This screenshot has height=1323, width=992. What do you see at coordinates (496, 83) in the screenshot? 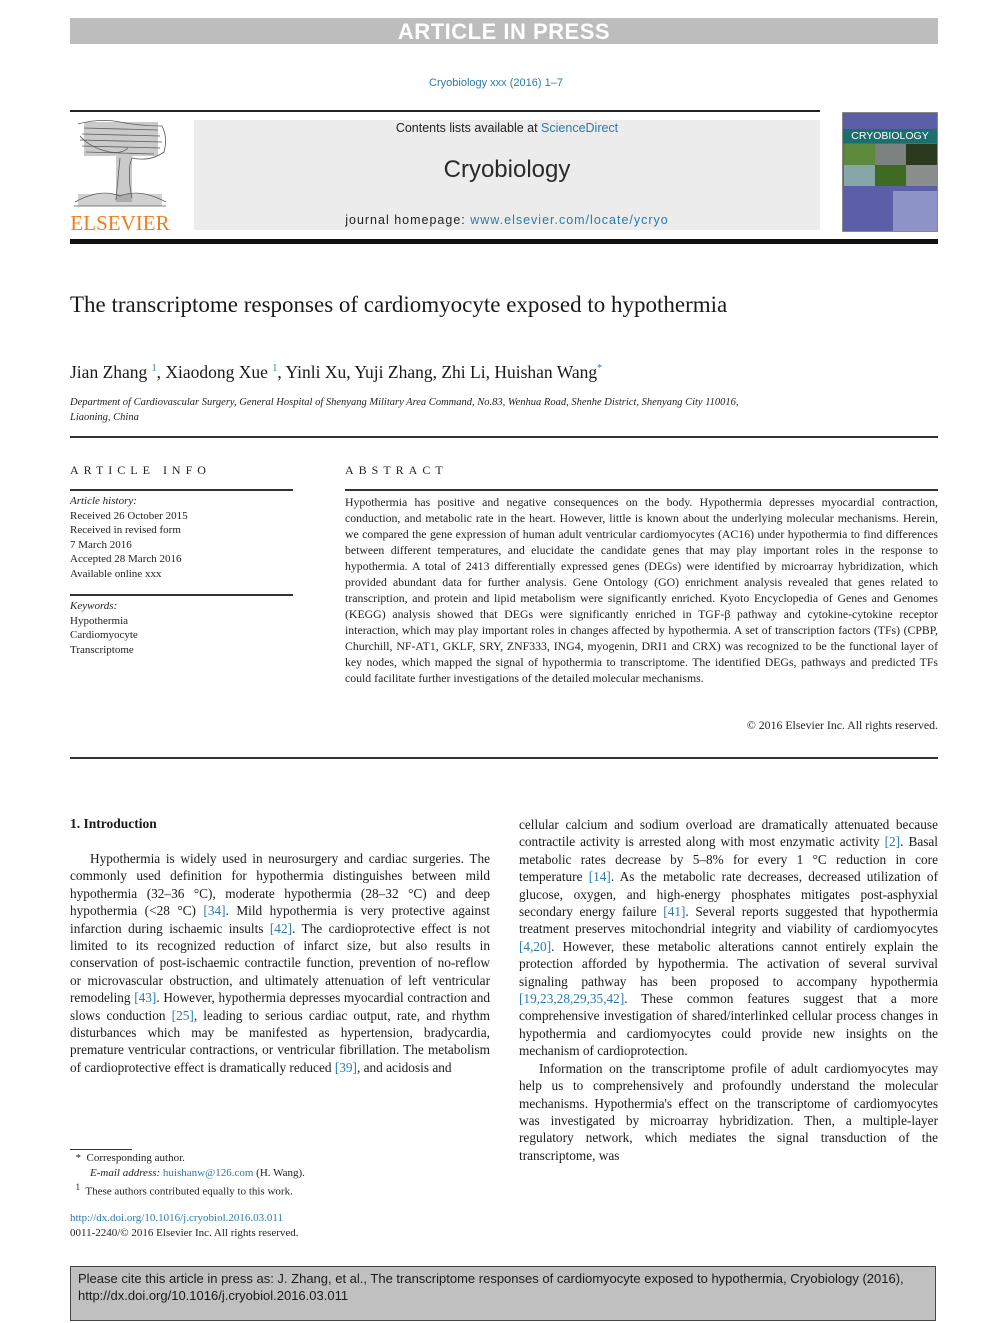
I see `journal-reference-link: Cryobiology xxx (2016) 1–7` at bounding box center [496, 83].